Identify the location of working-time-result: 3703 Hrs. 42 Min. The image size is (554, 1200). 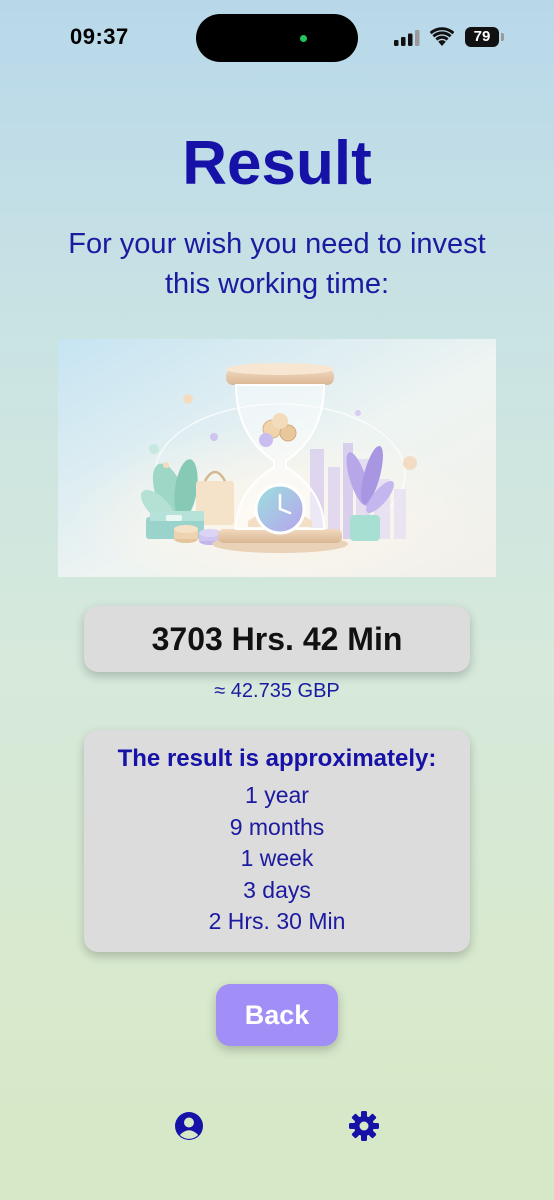
(277, 639).